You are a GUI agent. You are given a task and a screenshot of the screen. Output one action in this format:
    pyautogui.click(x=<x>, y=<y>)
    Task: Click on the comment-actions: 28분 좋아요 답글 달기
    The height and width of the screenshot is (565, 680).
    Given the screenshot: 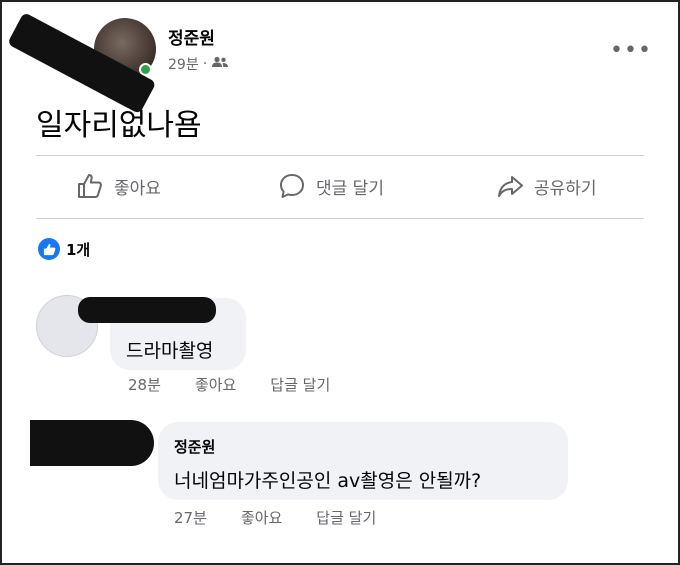 What is the action you would take?
    pyautogui.click(x=229, y=384)
    